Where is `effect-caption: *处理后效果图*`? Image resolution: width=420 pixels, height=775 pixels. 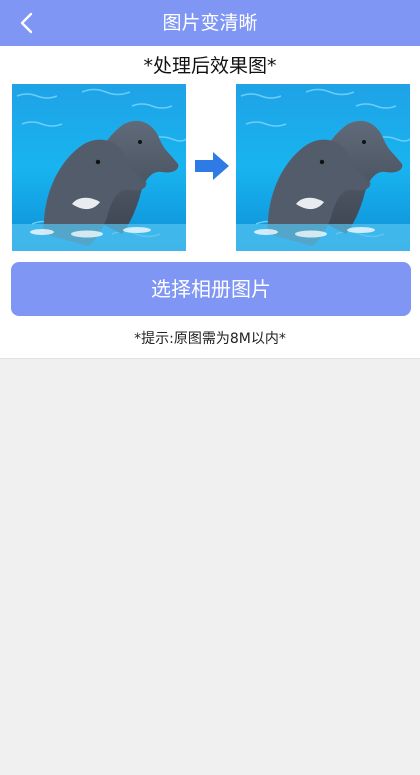
effect-caption: *处理后效果图* is located at coordinates (210, 66).